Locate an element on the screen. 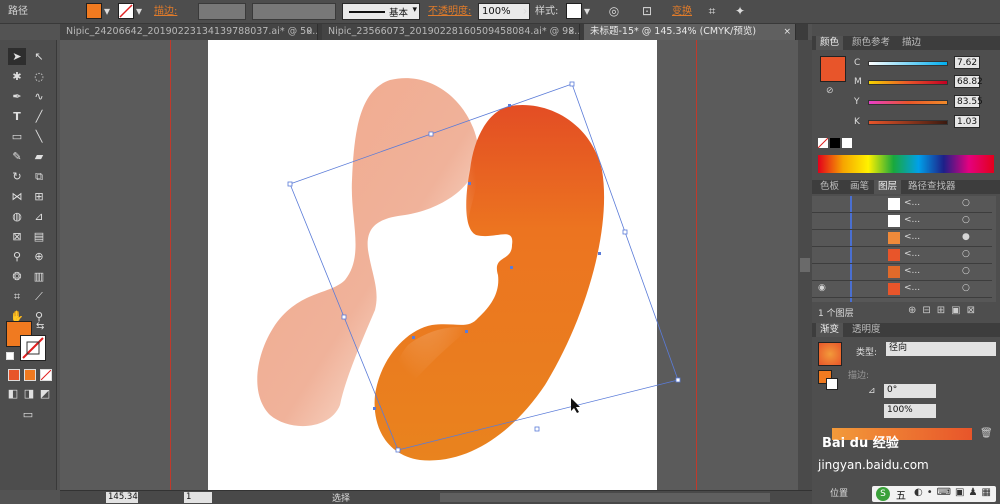 Image resolution: width=1000 pixels, height=504 pixels. gradient-type-select: 径向 is located at coordinates (941, 349).